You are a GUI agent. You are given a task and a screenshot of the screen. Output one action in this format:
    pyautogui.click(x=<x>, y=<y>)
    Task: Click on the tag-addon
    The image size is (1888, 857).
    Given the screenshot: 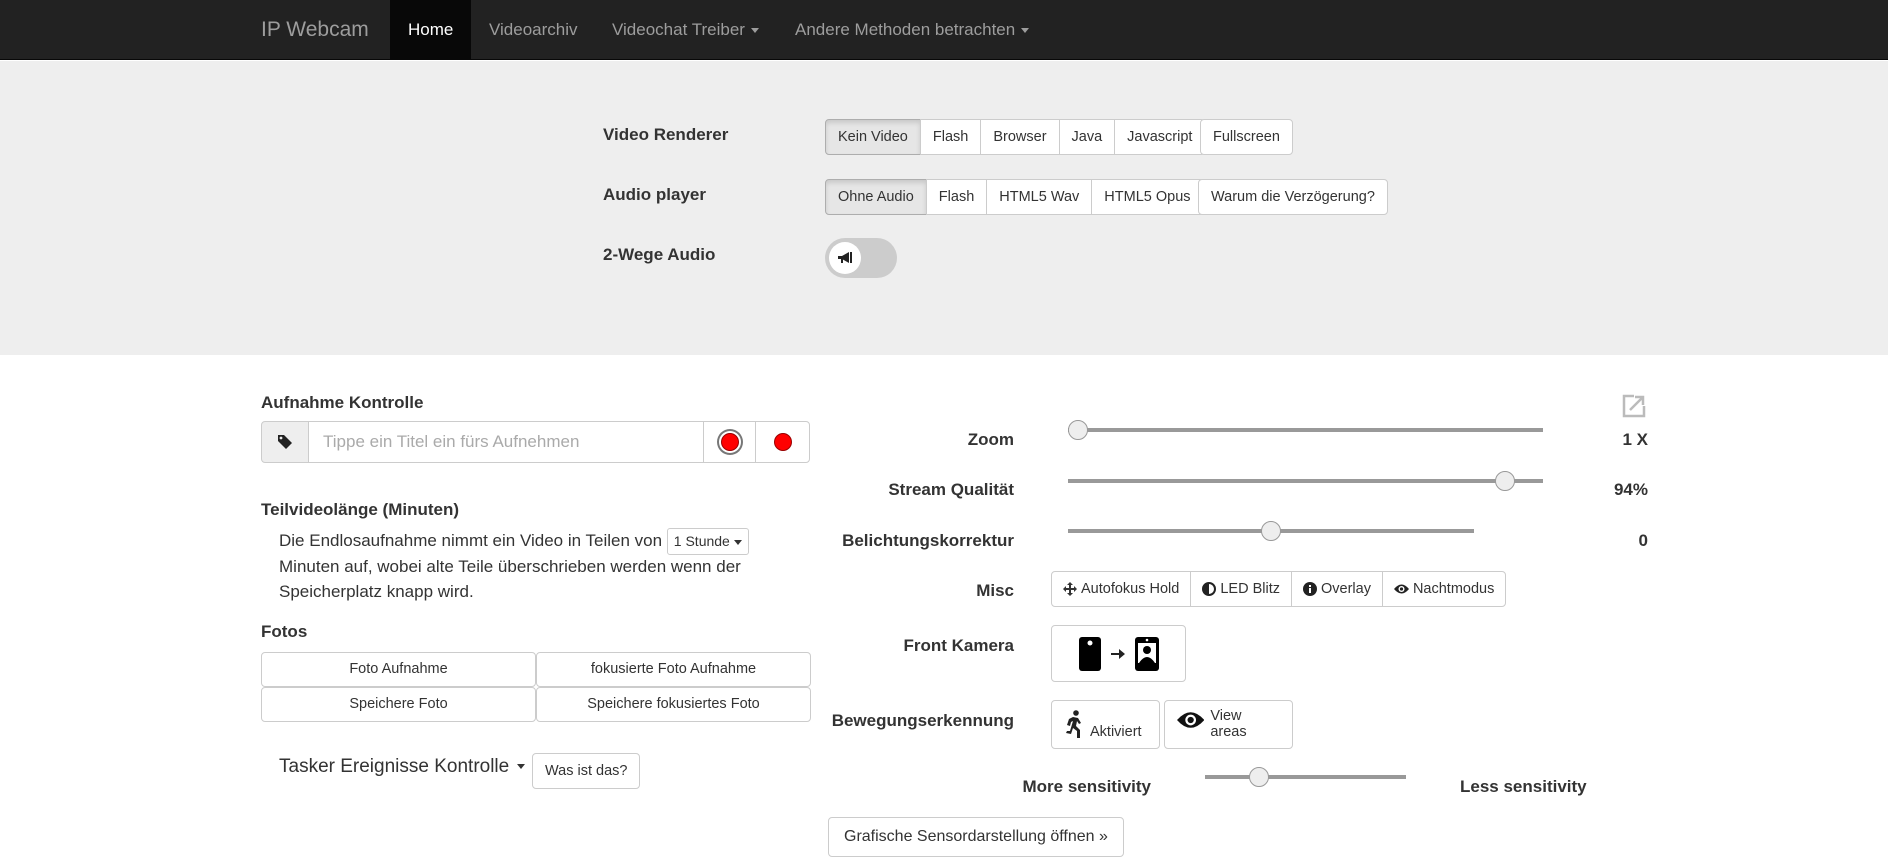 What is the action you would take?
    pyautogui.click(x=285, y=442)
    